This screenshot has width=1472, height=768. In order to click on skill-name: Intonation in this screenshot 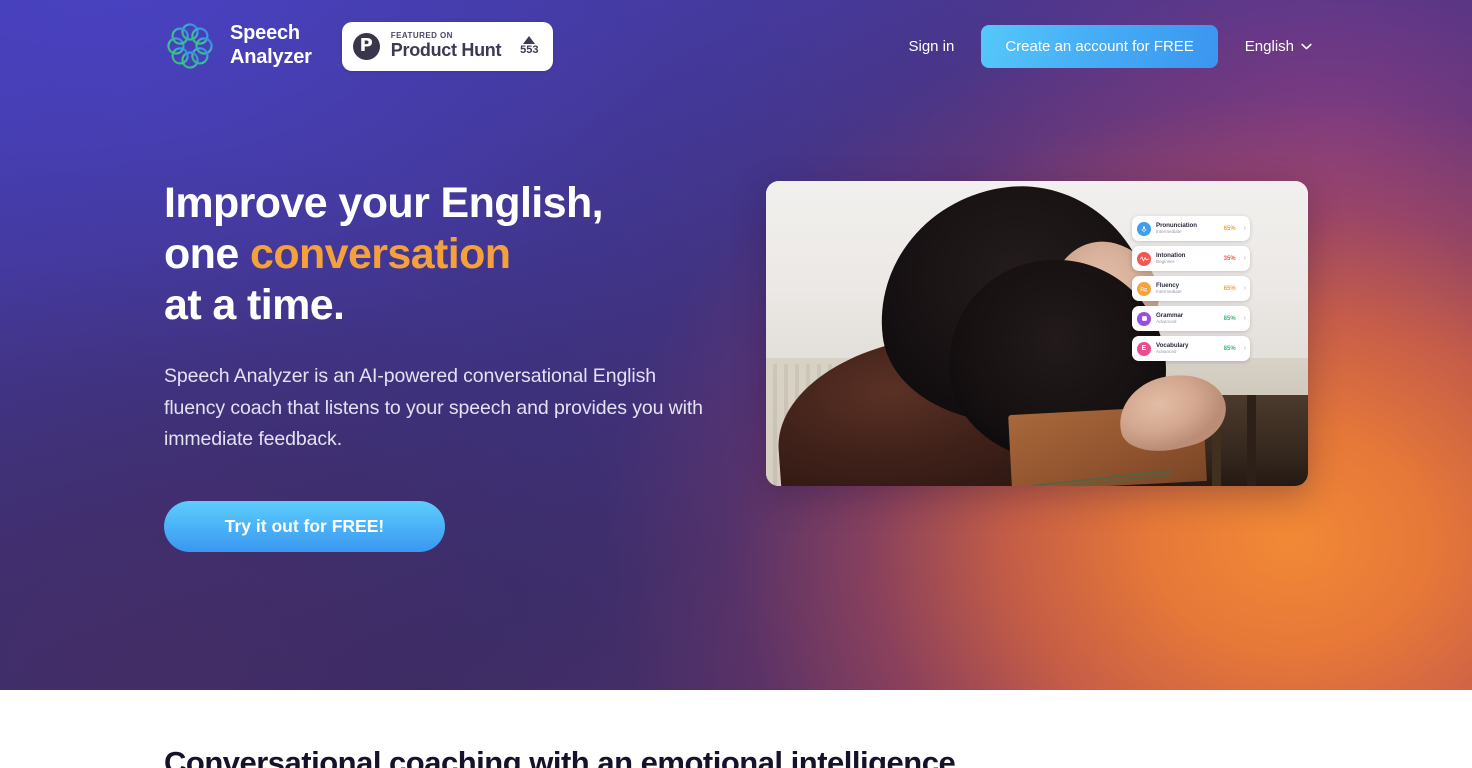, I will do `click(1171, 256)`.